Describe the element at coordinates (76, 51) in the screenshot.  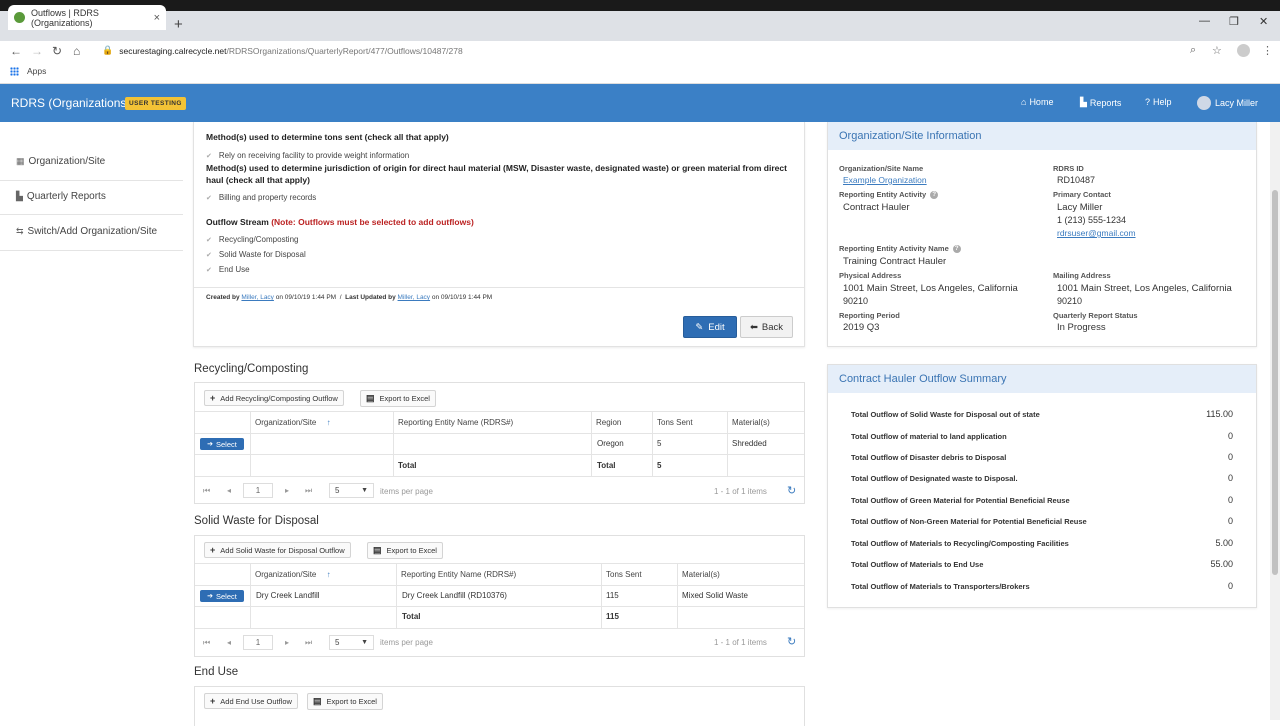
I see `home-icon: ⌂` at that location.